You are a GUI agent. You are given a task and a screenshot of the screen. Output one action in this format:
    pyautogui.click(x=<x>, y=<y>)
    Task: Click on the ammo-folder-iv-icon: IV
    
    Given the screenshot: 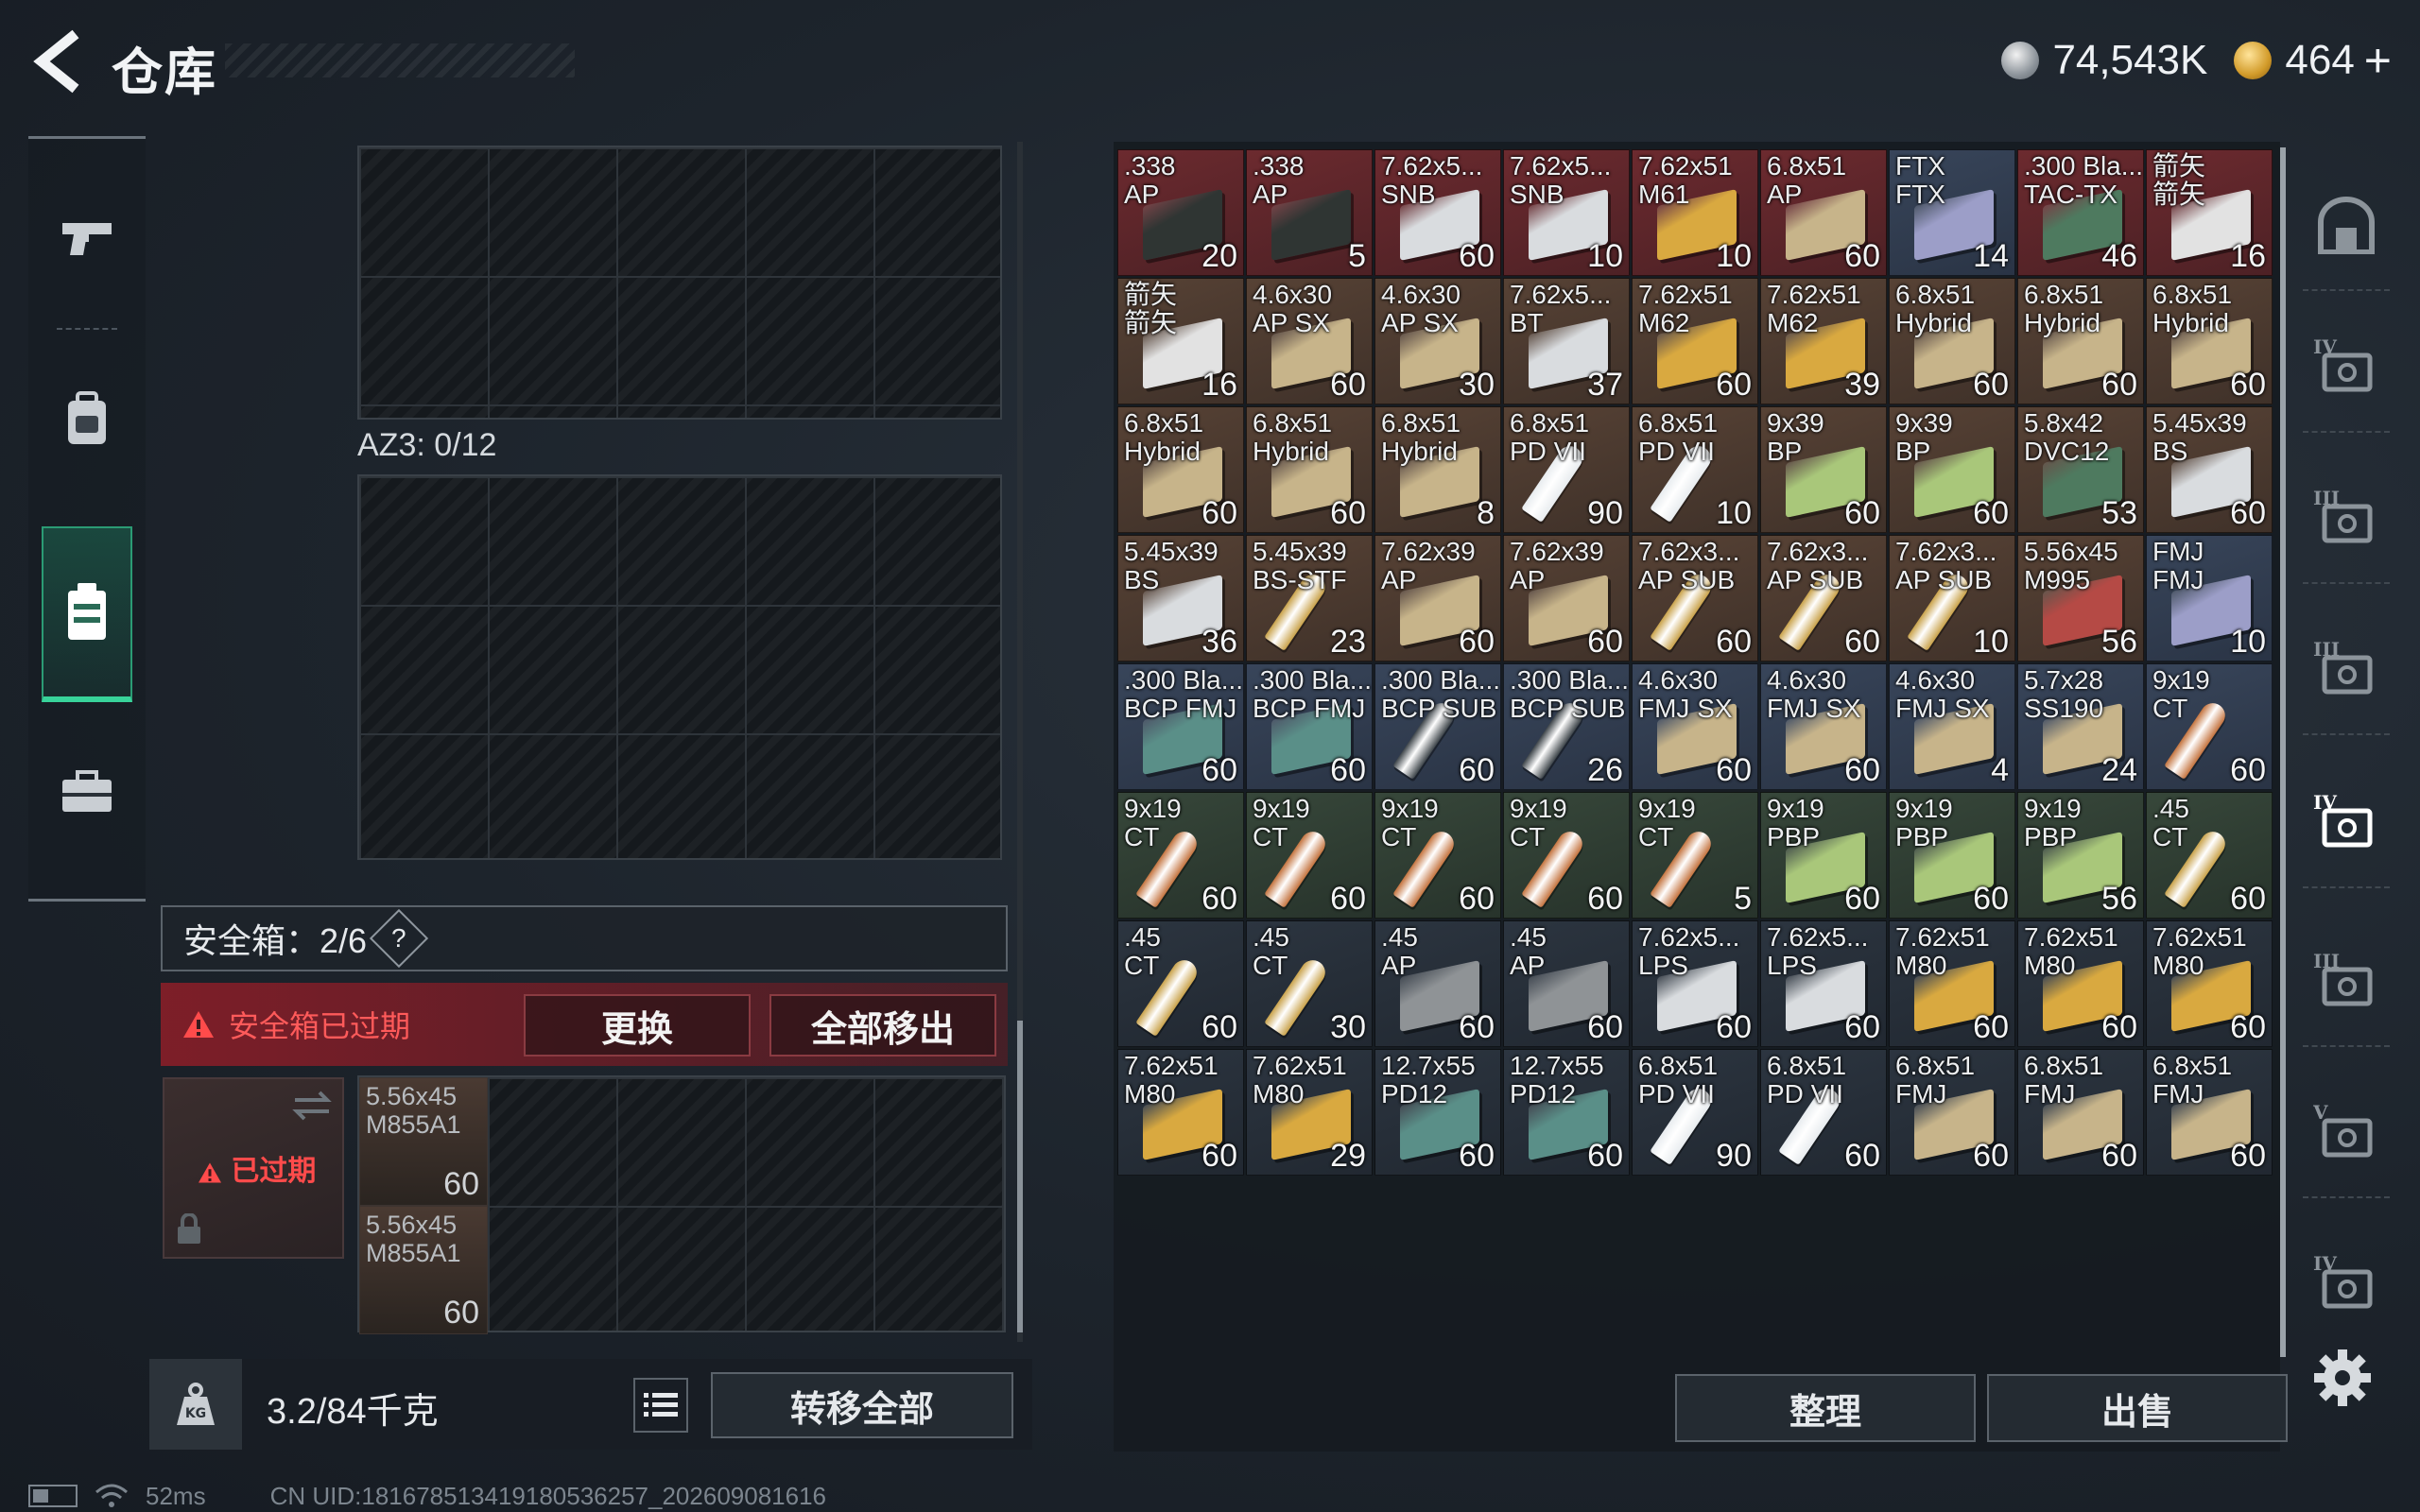 What is the action you would take?
    pyautogui.click(x=2346, y=822)
    